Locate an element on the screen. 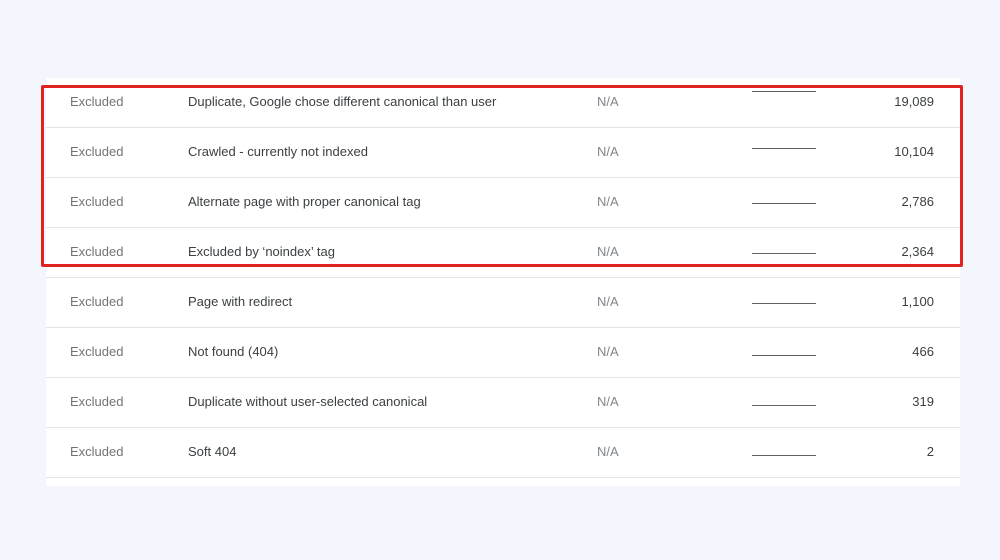 This screenshot has width=1000, height=560. table-row: Excluded Page with redirect N/A 1,100 is located at coordinates (503, 303).